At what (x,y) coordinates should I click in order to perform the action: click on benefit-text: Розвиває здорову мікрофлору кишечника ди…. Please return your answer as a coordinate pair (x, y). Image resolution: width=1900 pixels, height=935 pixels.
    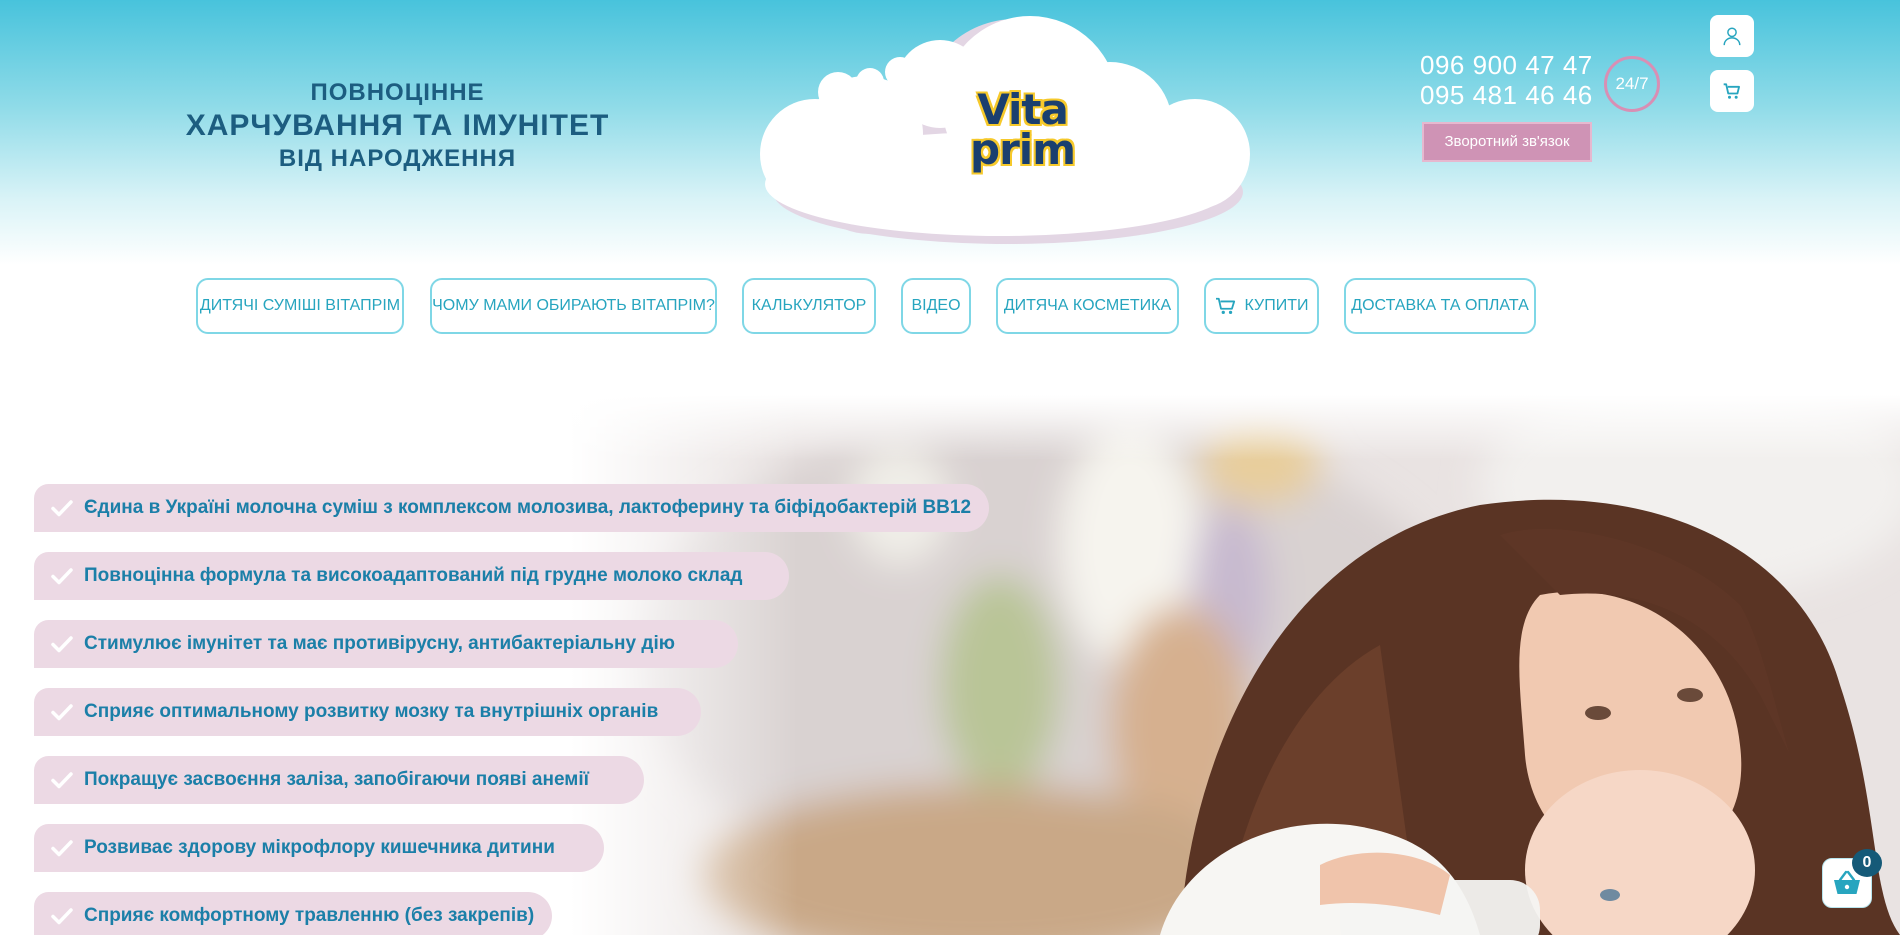
    Looking at the image, I should click on (319, 847).